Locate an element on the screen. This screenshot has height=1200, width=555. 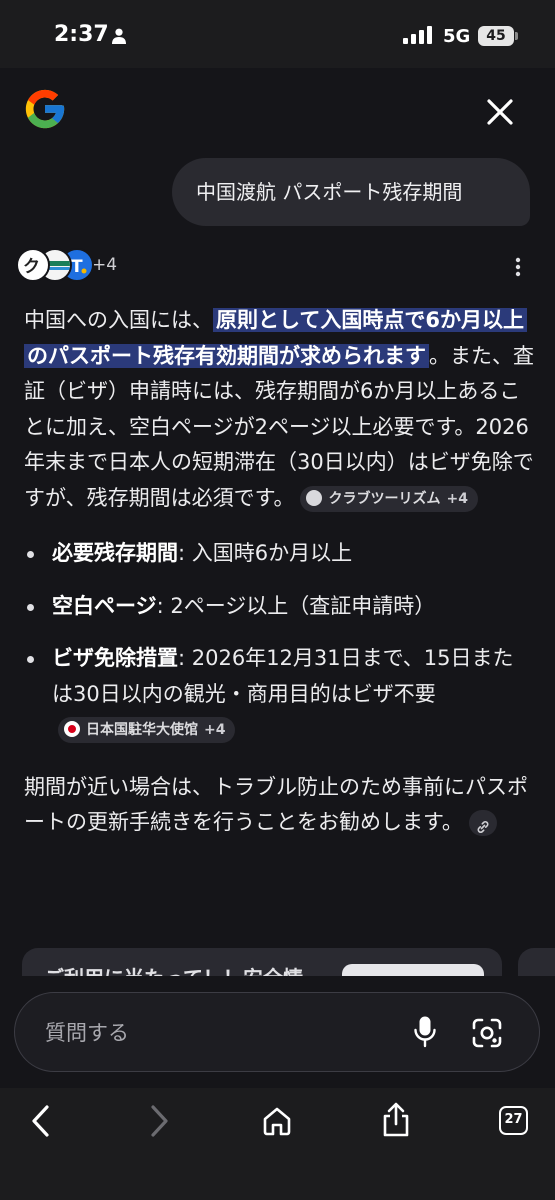
source-chip-embassy: 日本国駐华大使馆 +4 is located at coordinates (147, 730).